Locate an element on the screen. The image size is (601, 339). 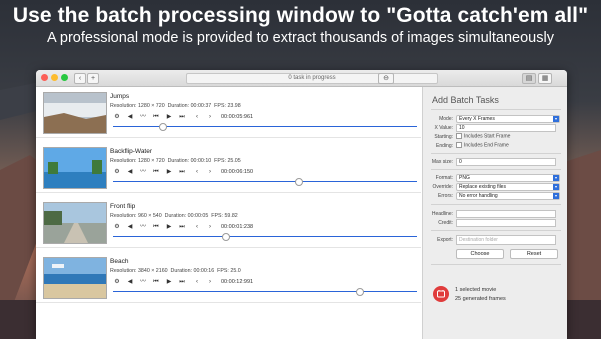
xvalue-field: 10 is located at coordinates (506, 128).